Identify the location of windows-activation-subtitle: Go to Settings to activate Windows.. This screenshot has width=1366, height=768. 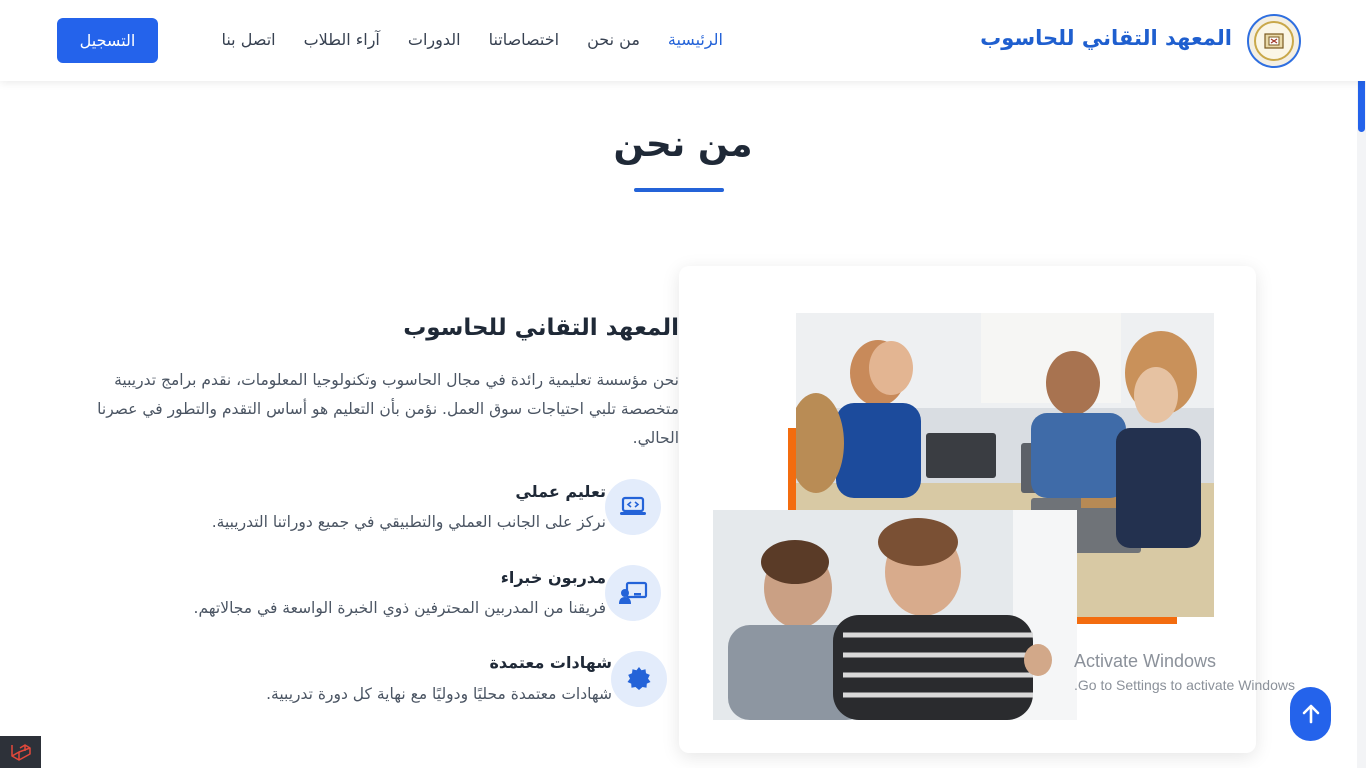
(1184, 685).